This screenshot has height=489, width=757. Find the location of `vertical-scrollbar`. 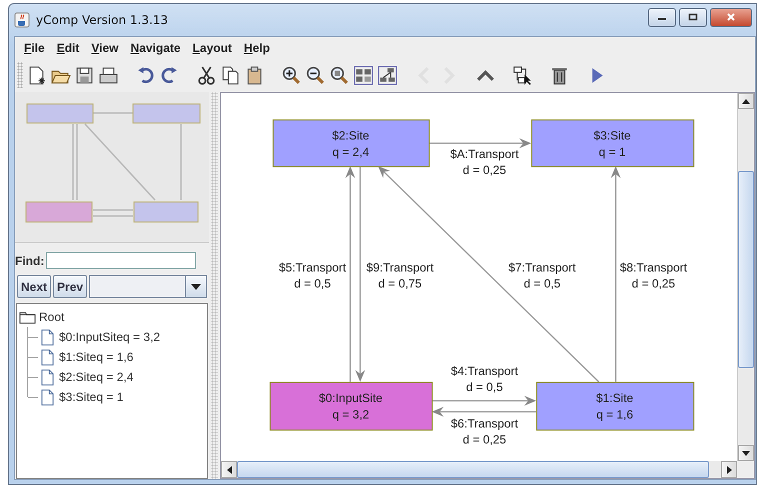

vertical-scrollbar is located at coordinates (745, 277).